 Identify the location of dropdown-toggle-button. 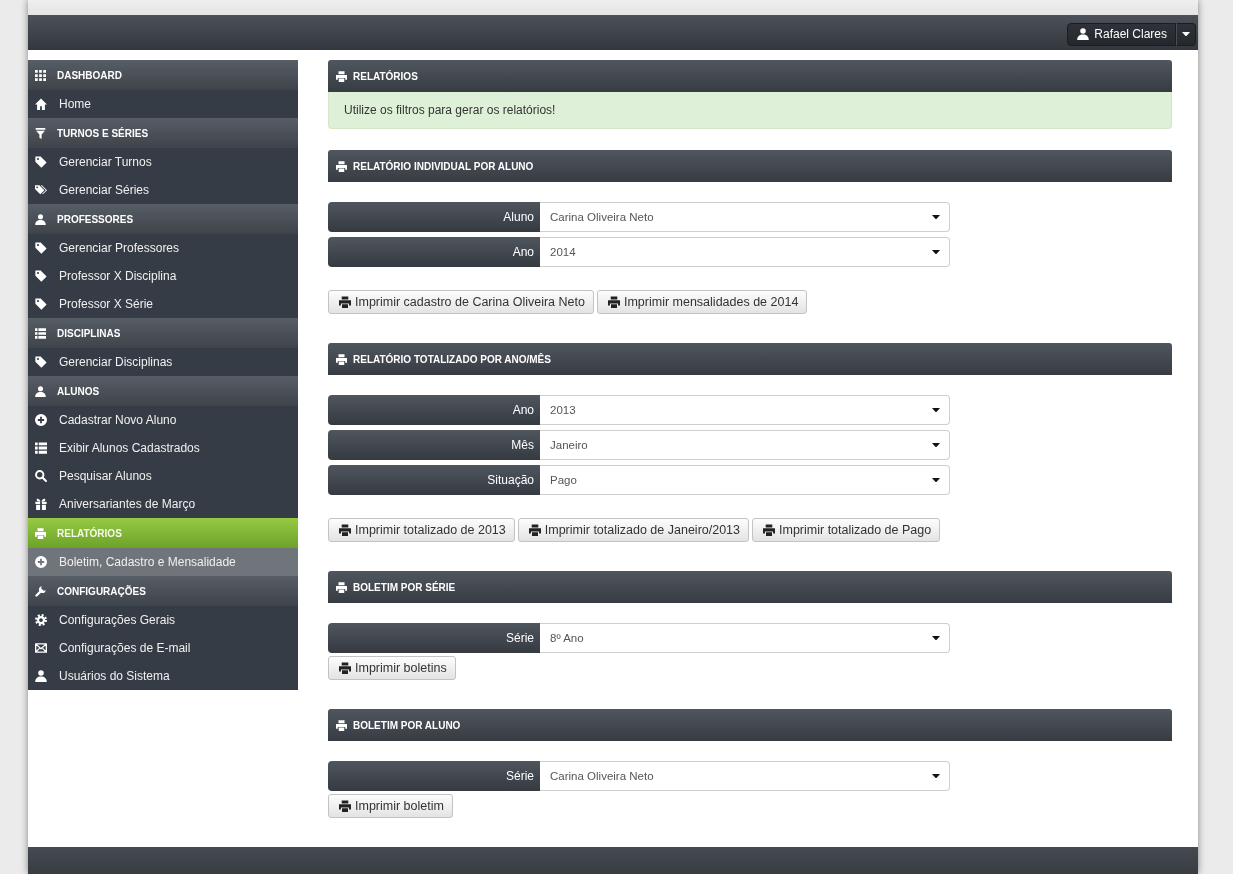
(1186, 34).